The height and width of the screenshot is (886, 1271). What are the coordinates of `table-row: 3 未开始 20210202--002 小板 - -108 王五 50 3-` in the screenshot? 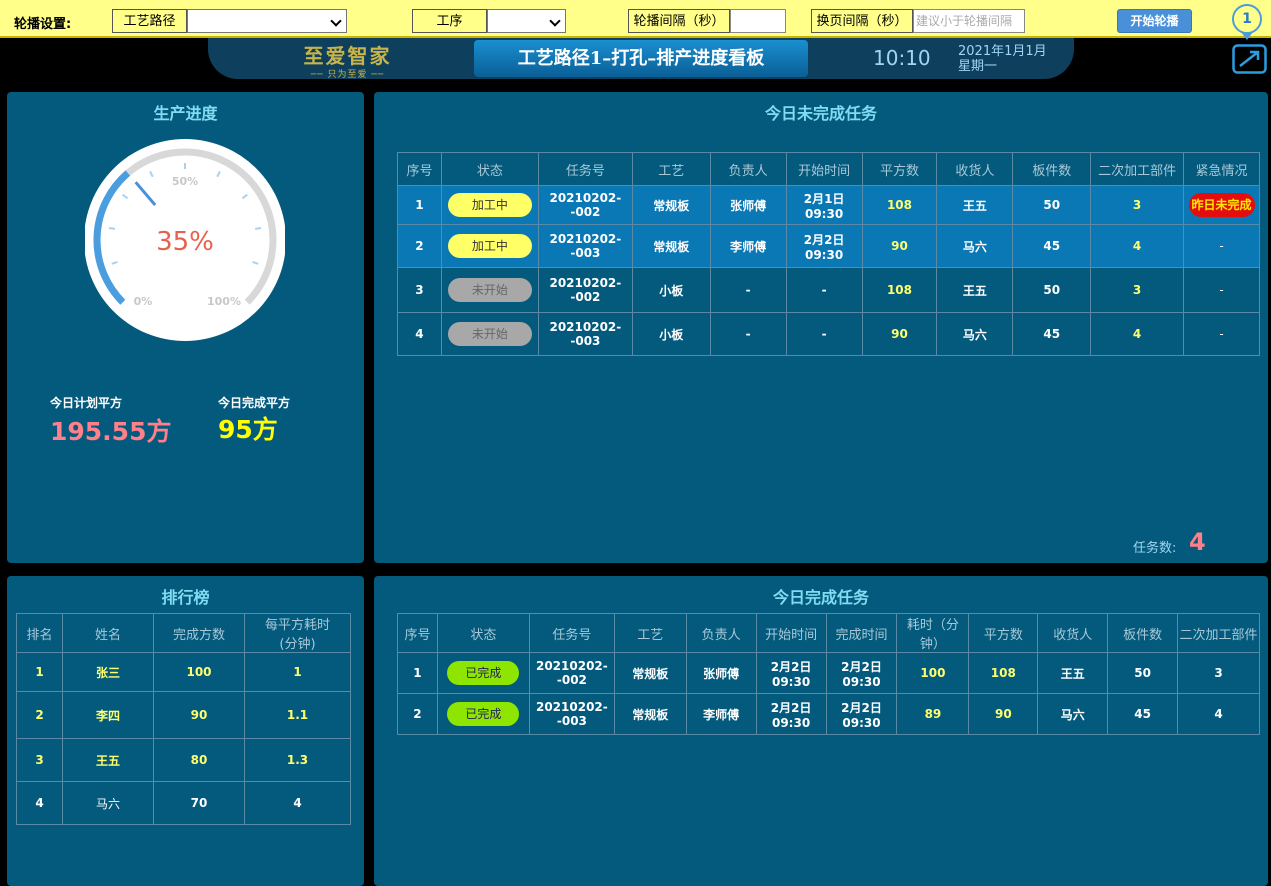 It's located at (828, 290).